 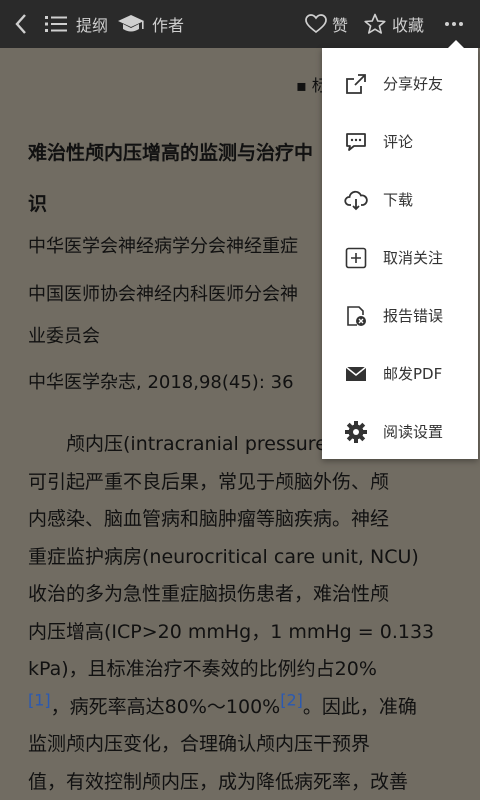 What do you see at coordinates (161, 382) in the screenshot?
I see `journal-source: 中华医学杂志, 2018,98(45): 36` at bounding box center [161, 382].